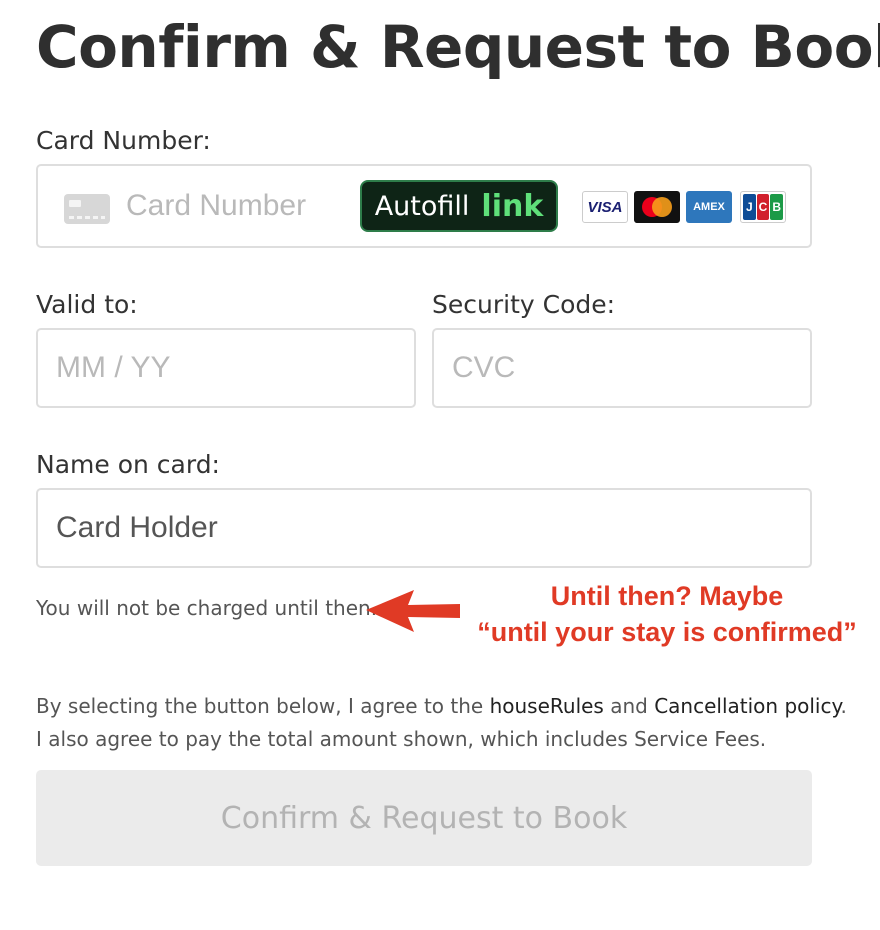  Describe the element at coordinates (524, 304) in the screenshot. I see `security-code-label: Security Code:` at that location.